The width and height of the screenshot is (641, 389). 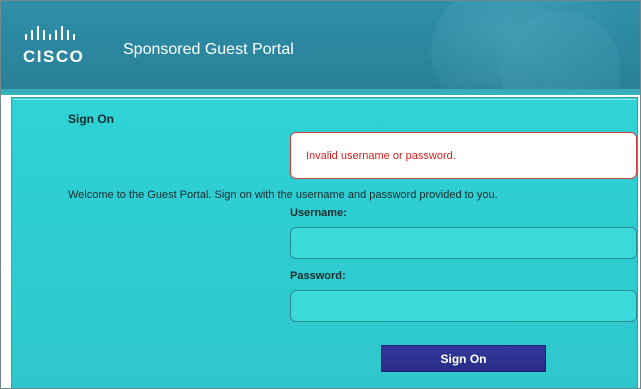 I want to click on error-alert: Invalid username or password., so click(x=463, y=155).